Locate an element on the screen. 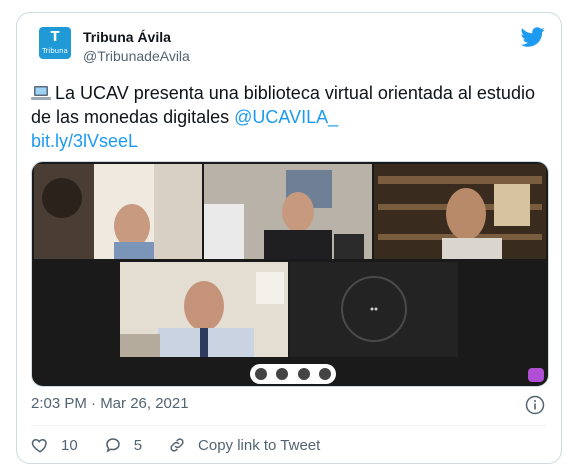 This screenshot has width=574, height=474. audio-only-placeholder is located at coordinates (374, 309).